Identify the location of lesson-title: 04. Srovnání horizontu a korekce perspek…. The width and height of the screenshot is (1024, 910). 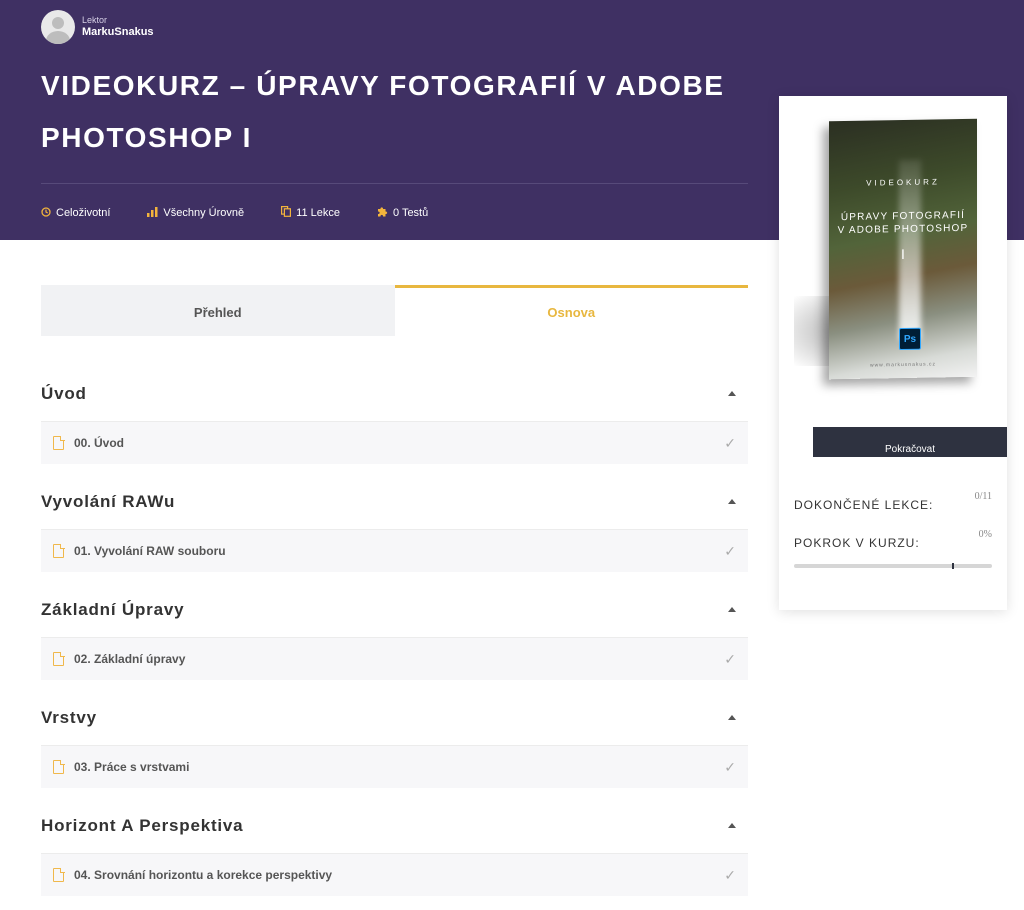
(203, 875).